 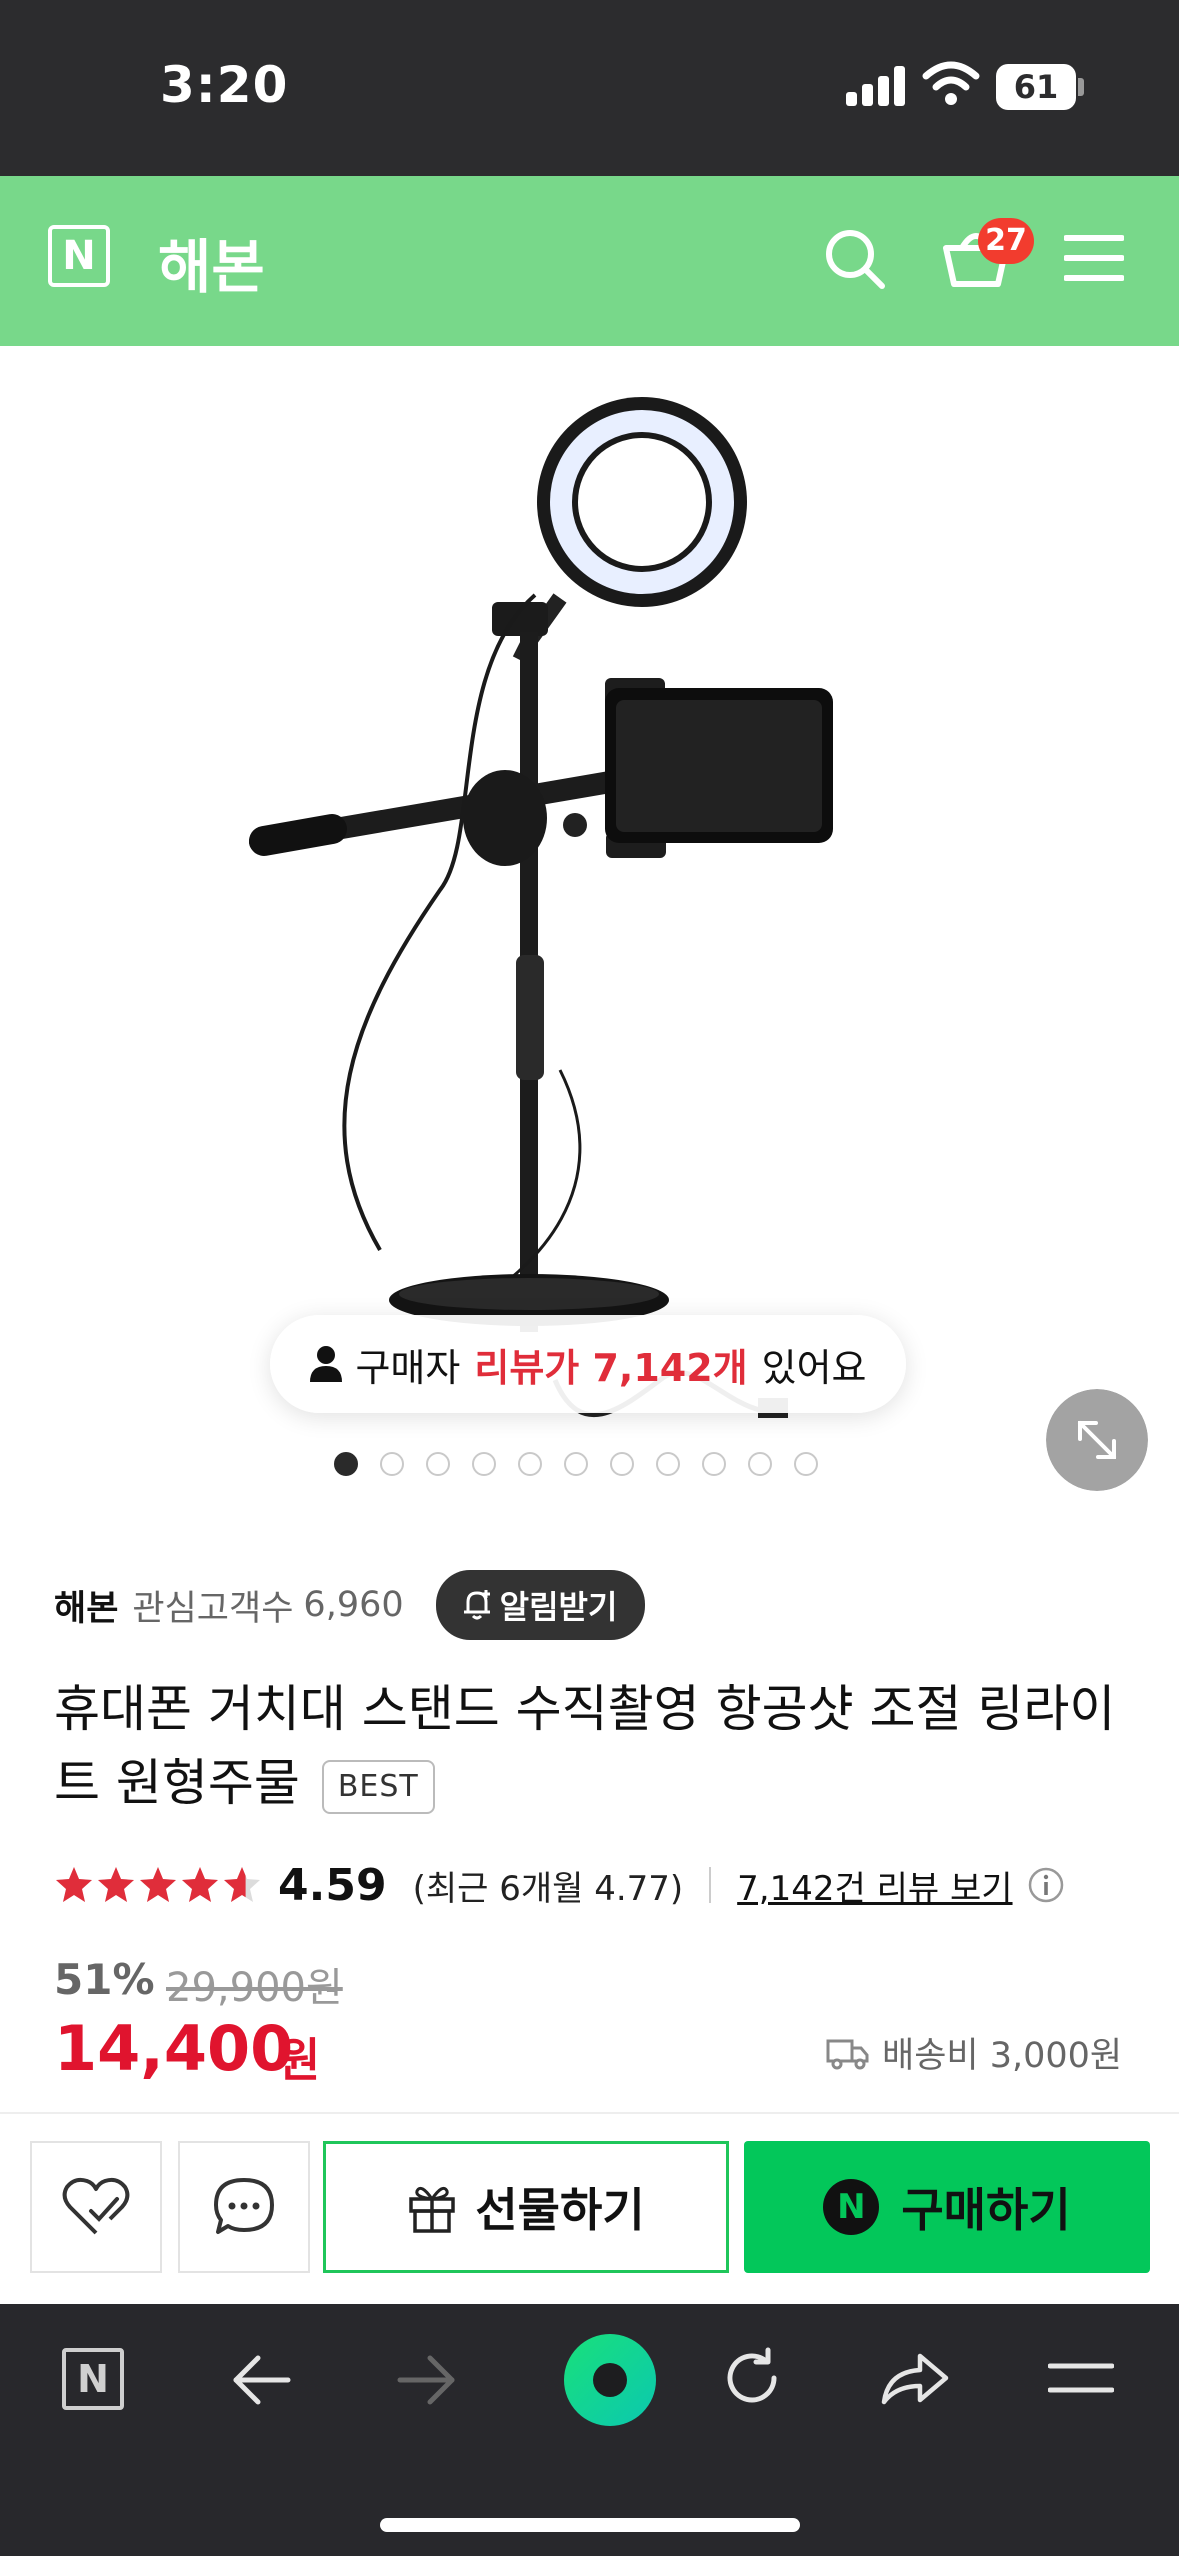 I want to click on shipping-fee: 배송비 3,000원, so click(x=974, y=2052).